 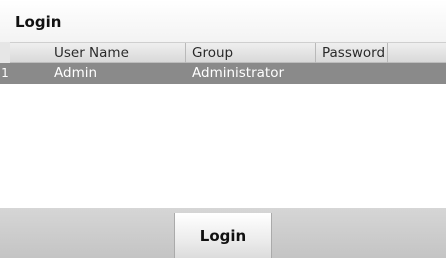 I want to click on table-row: 1 Admin Administrator, so click(x=223, y=73).